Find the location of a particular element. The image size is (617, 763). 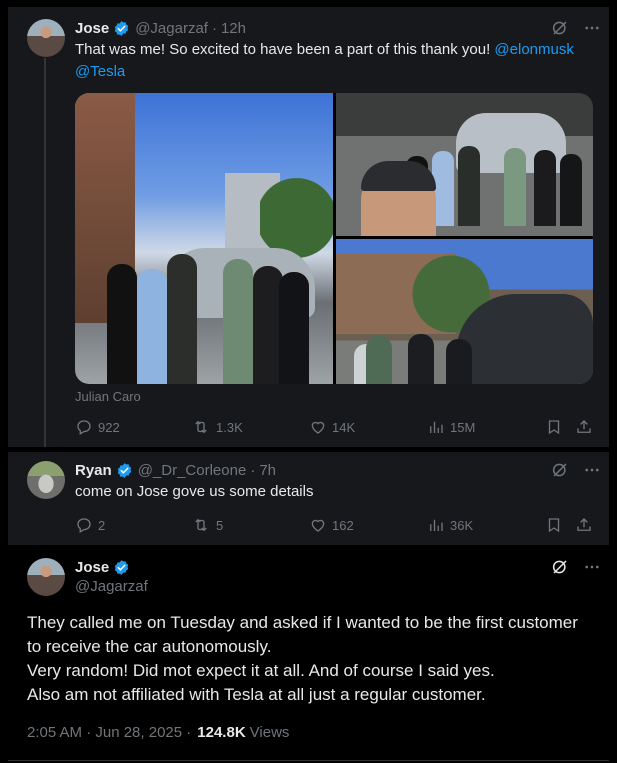

views-button: 15M is located at coordinates (451, 427).